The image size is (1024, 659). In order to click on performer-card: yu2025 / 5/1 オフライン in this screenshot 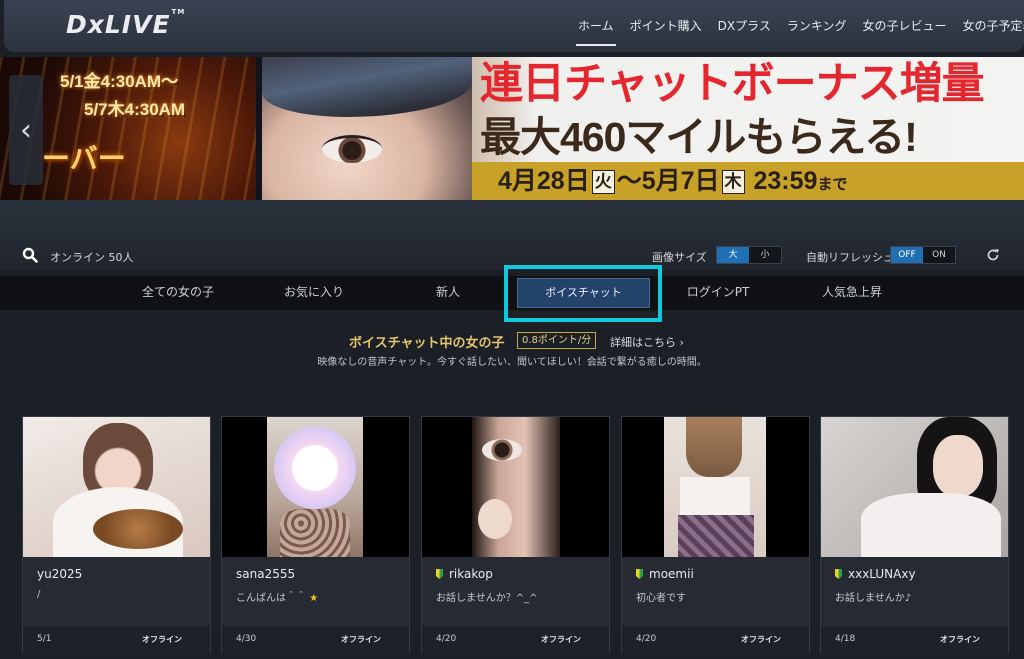, I will do `click(116, 535)`.